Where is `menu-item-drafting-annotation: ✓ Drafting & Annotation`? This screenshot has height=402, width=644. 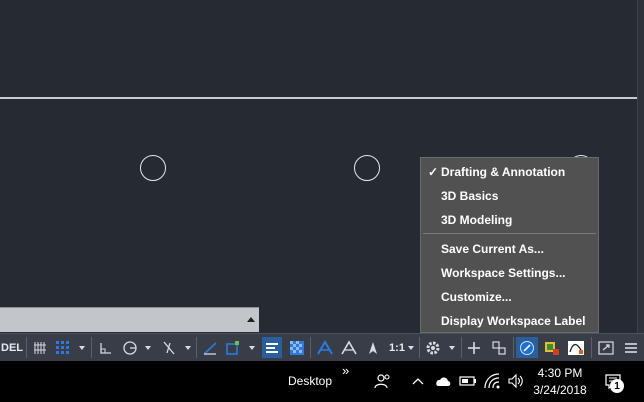 menu-item-drafting-annotation: ✓ Drafting & Annotation is located at coordinates (509, 172).